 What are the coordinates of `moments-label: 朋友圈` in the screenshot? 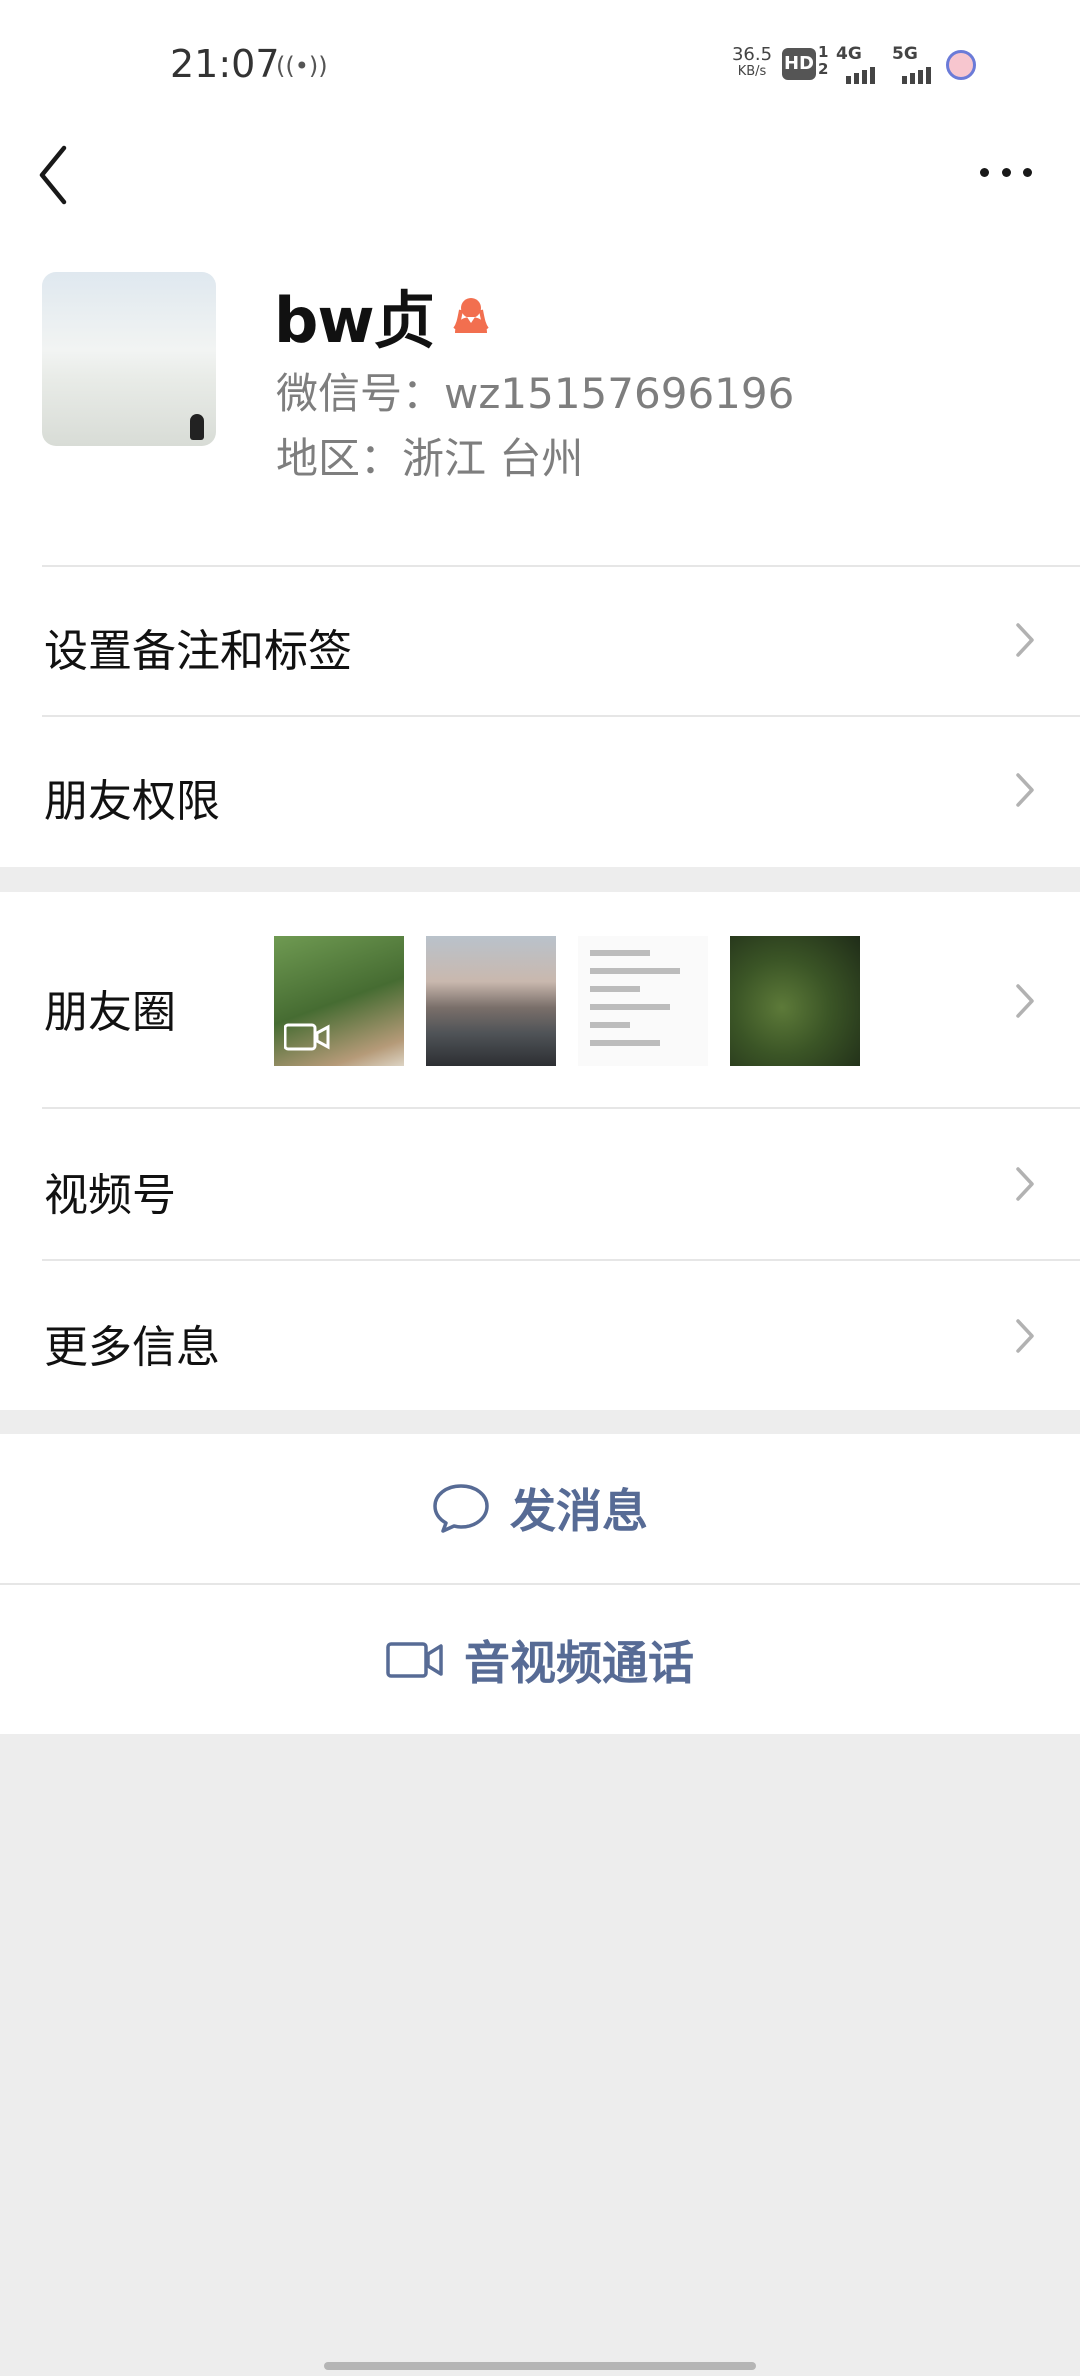 It's located at (110, 1012).